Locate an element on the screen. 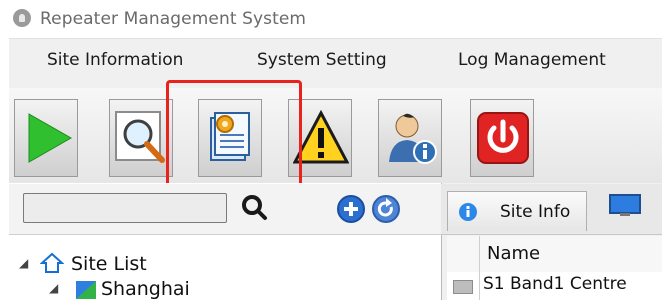 This screenshot has width=662, height=300. exit-button is located at coordinates (502, 138).